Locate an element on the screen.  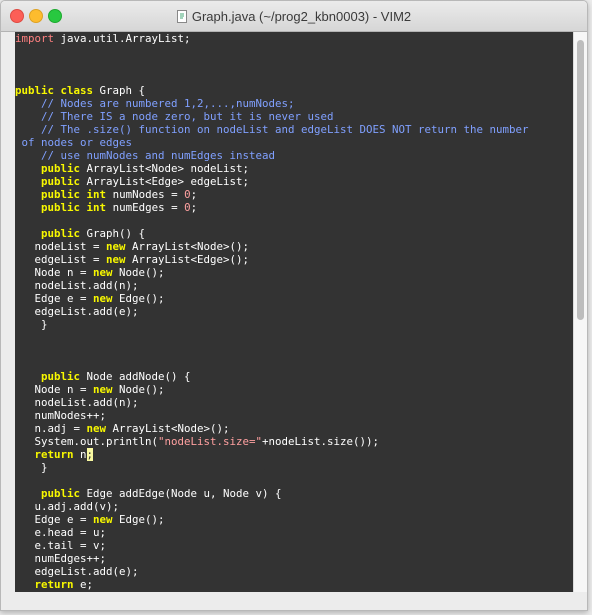
code-line: public int numEdges = 0; is located at coordinates (294, 207).